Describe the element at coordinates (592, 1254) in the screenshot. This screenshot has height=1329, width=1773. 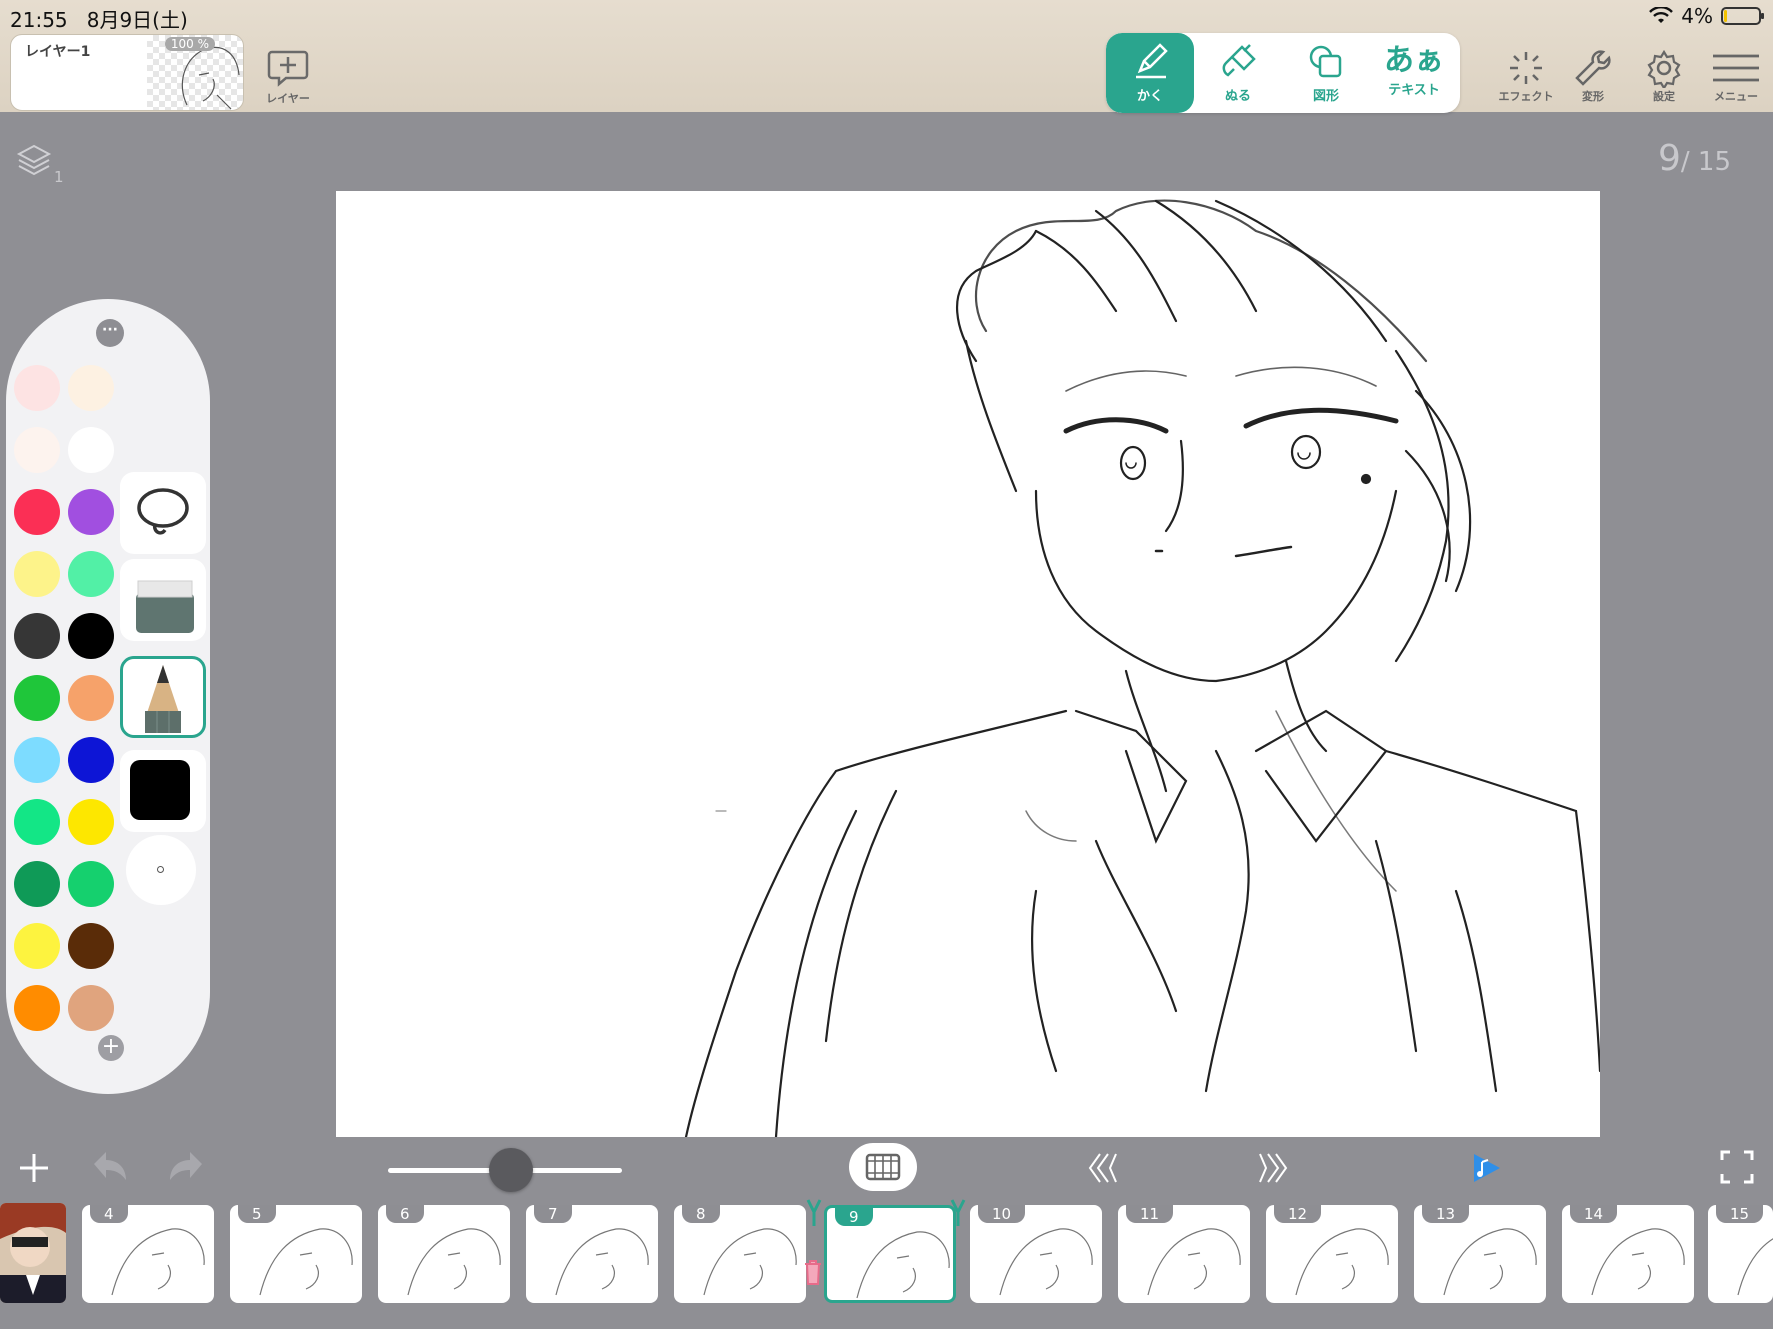
I see `frame-thumbnail: 7` at that location.